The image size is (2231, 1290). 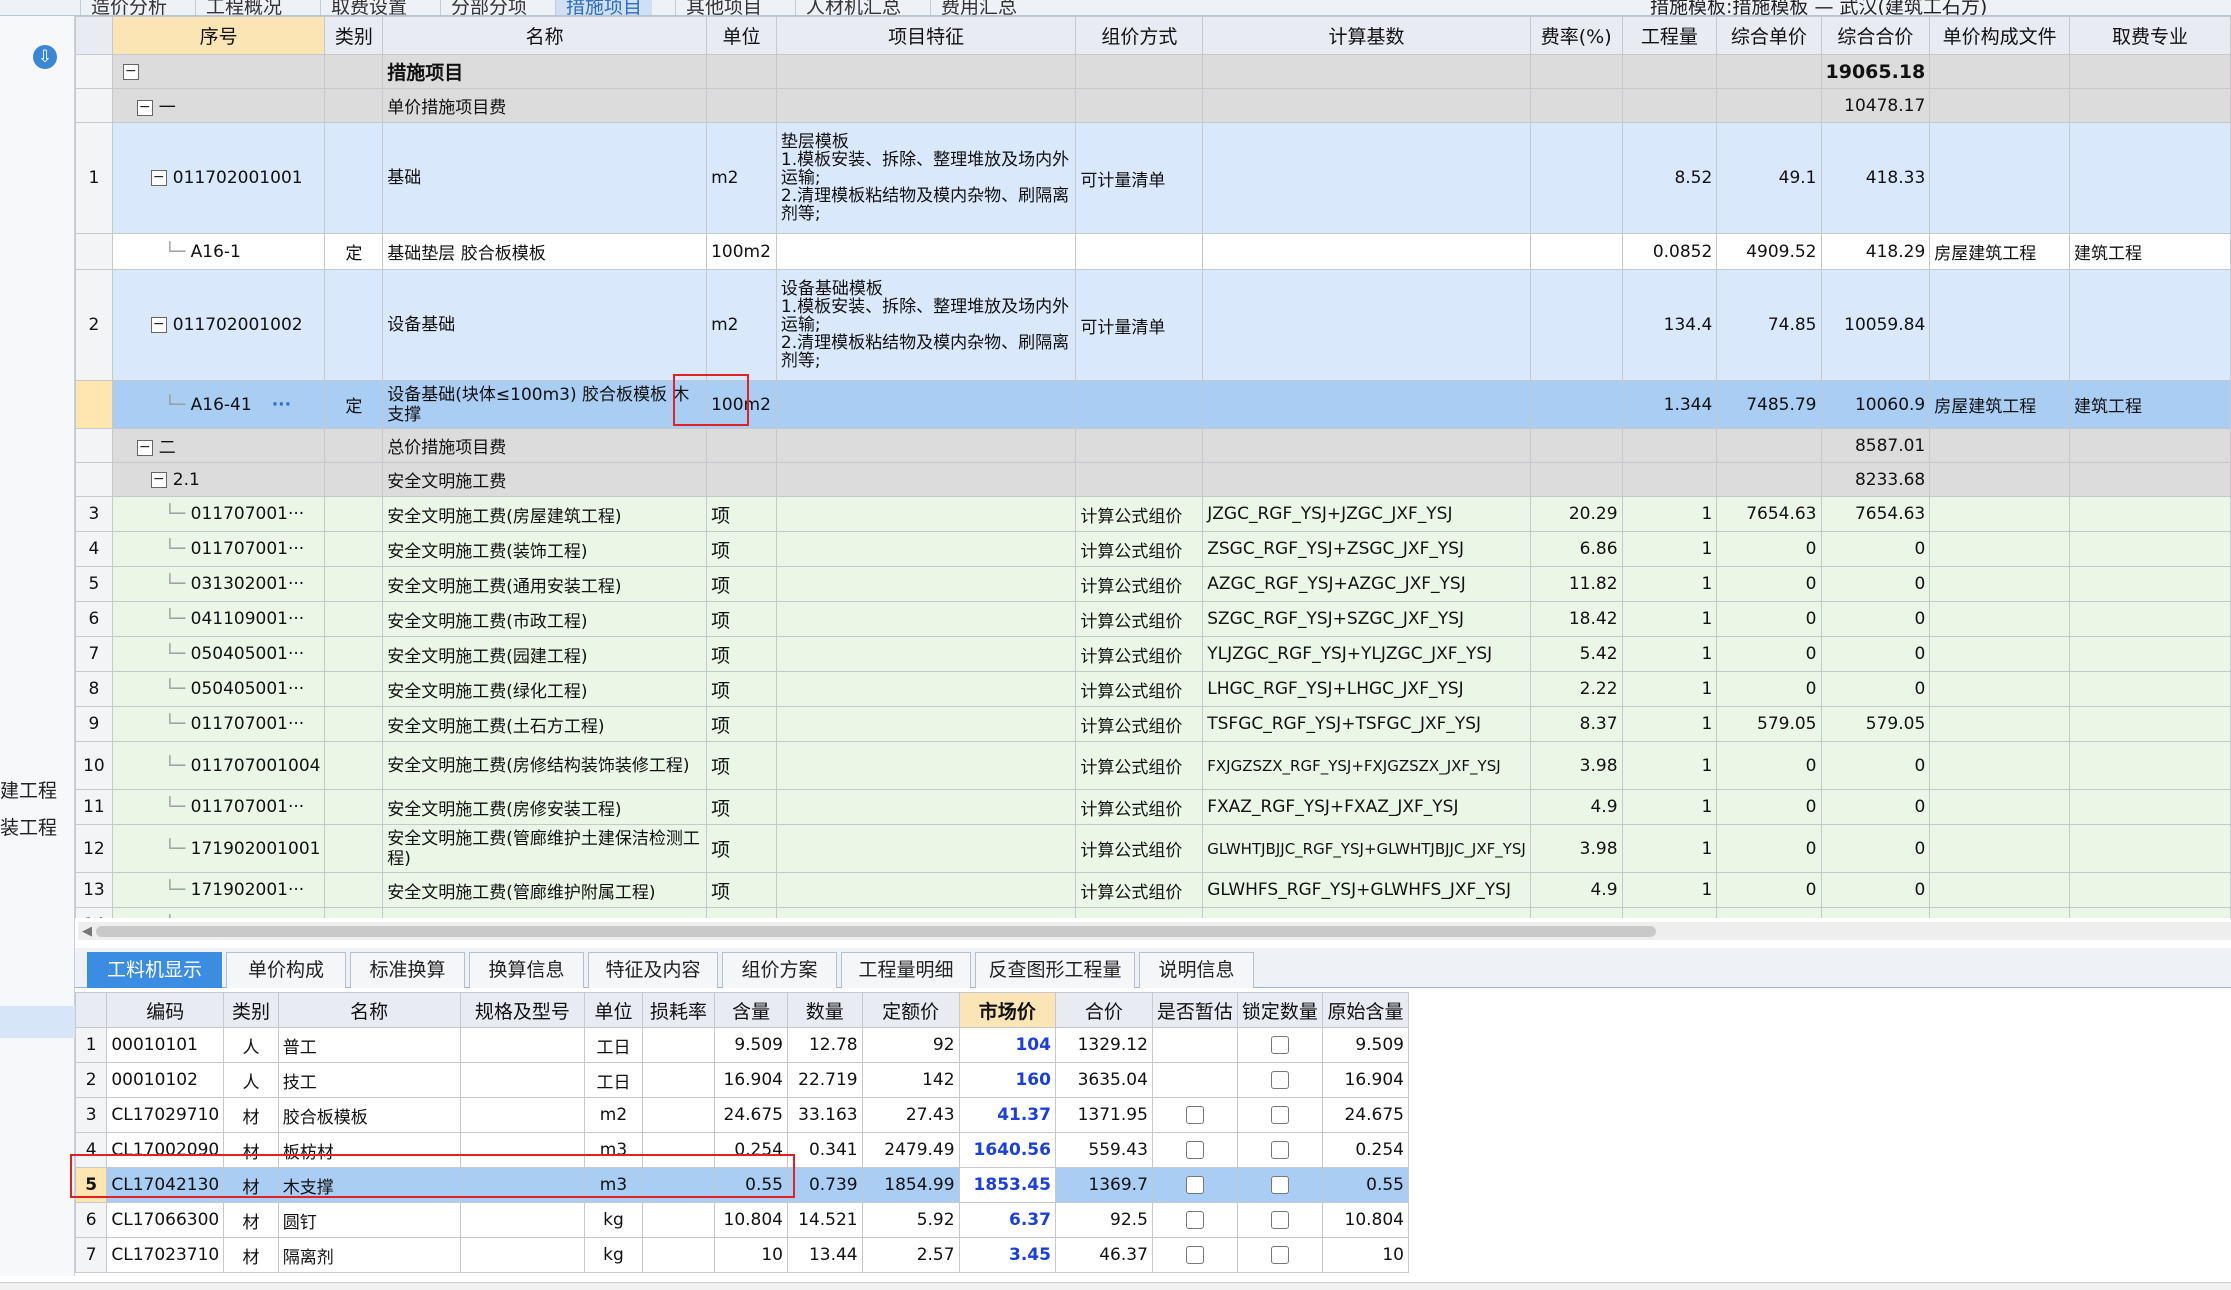 I want to click on top-tab: 措施项目, so click(x=604, y=7).